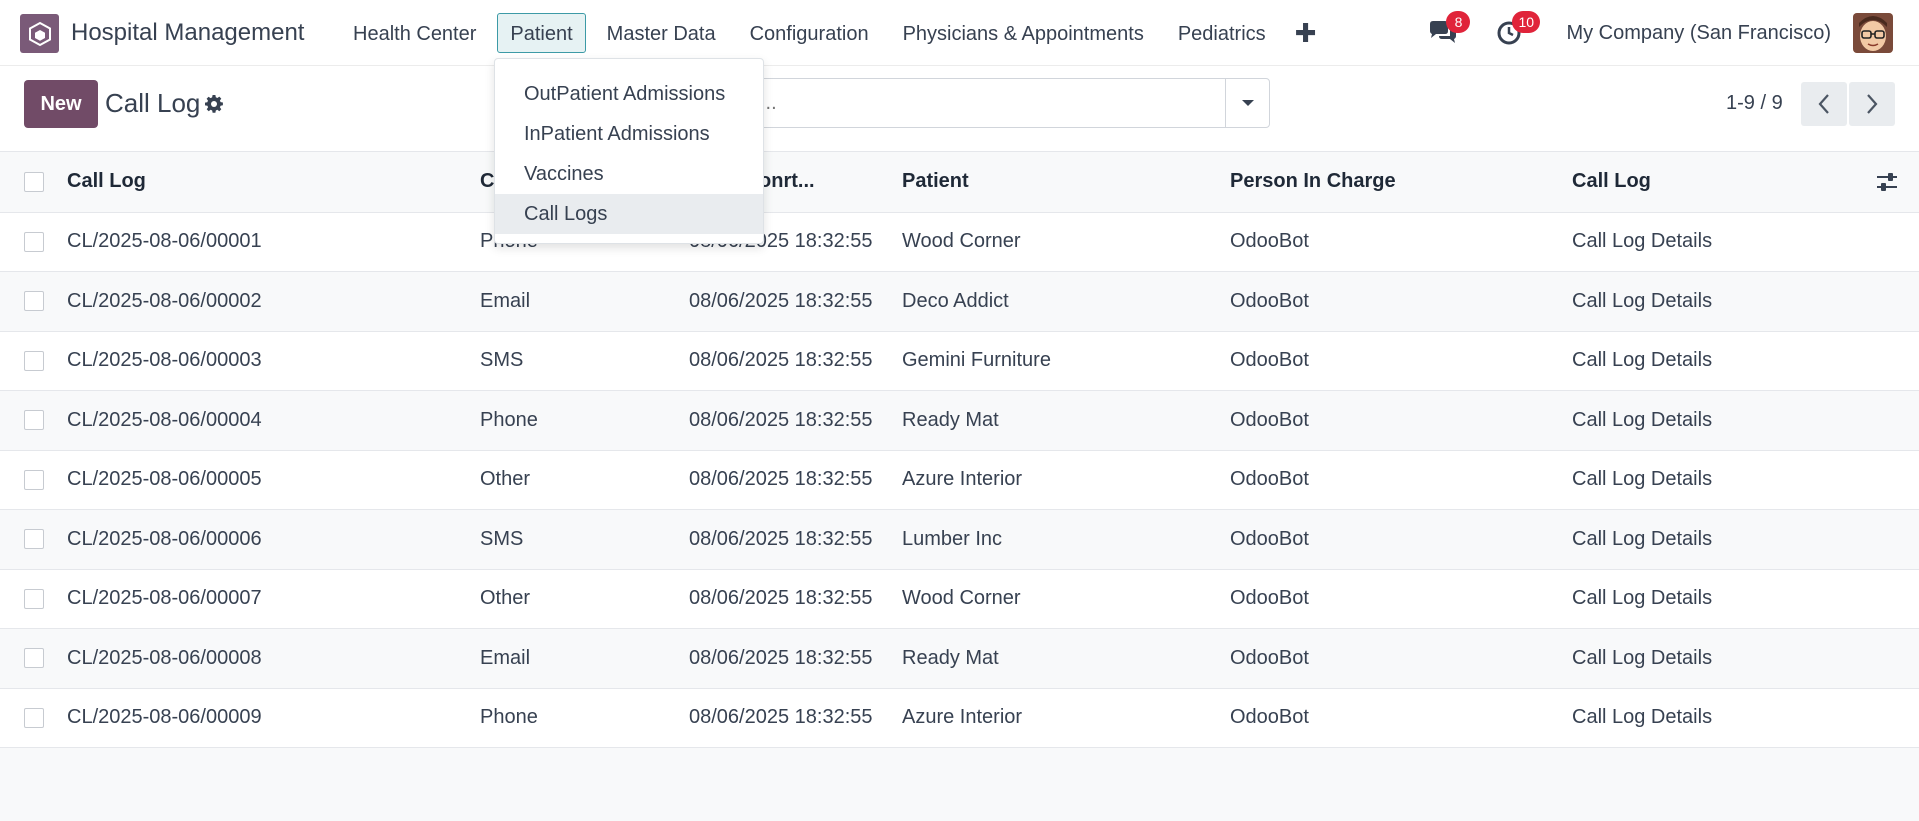  I want to click on pager-next-button, so click(1872, 104).